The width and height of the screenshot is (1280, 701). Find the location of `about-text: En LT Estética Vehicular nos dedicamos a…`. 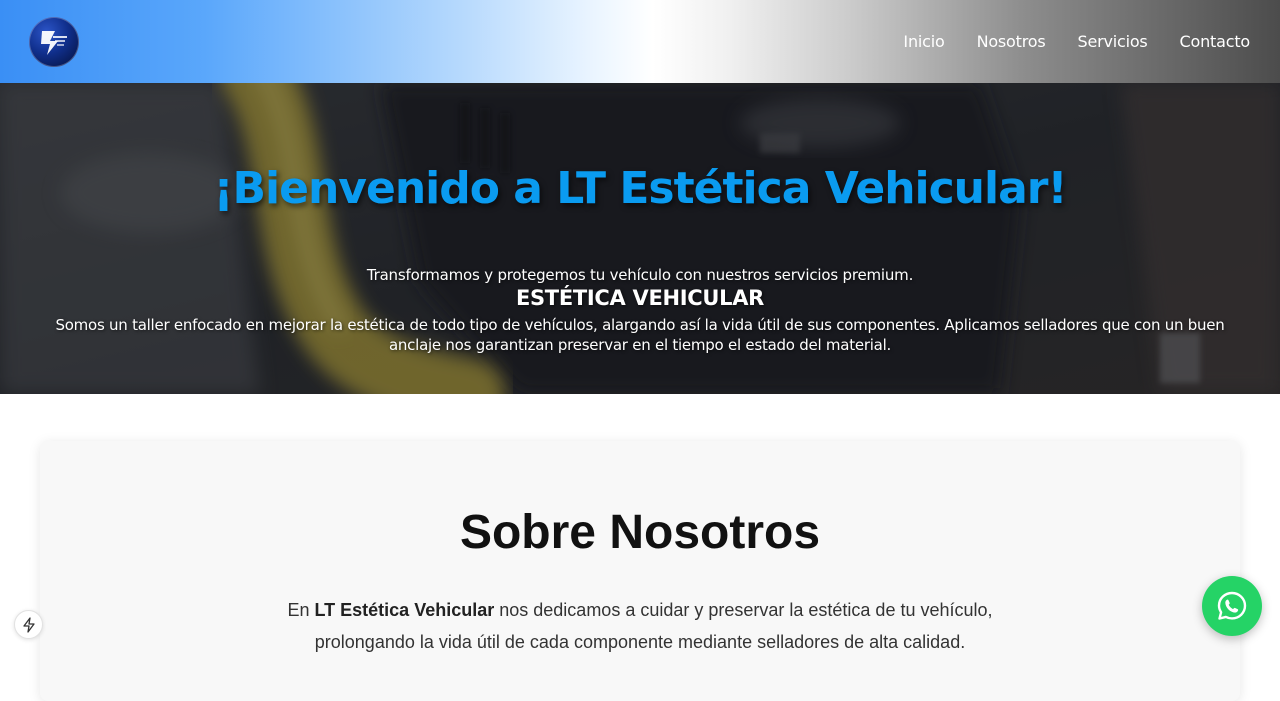

about-text: En LT Estética Vehicular nos dedicamos a… is located at coordinates (640, 626).